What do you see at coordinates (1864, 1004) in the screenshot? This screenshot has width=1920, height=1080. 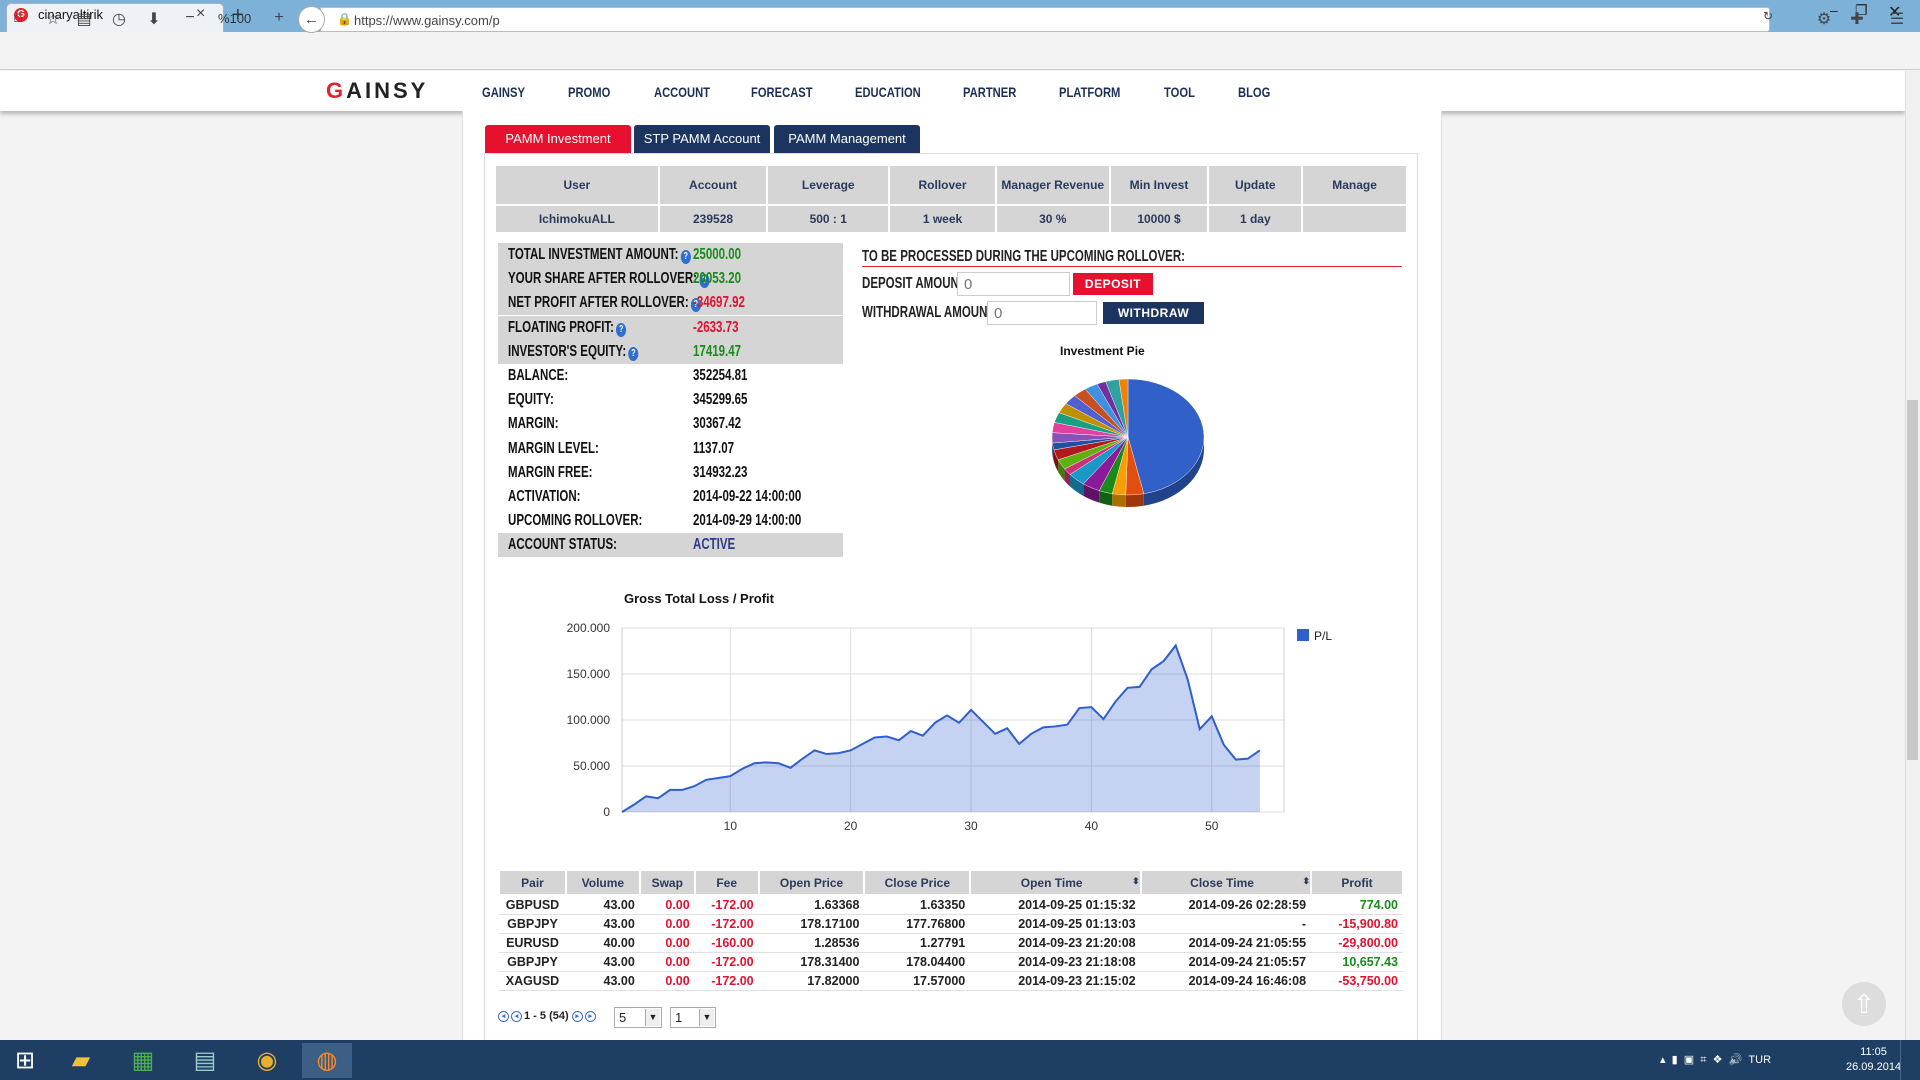 I see `scroll-to-top-icon: ⇧` at bounding box center [1864, 1004].